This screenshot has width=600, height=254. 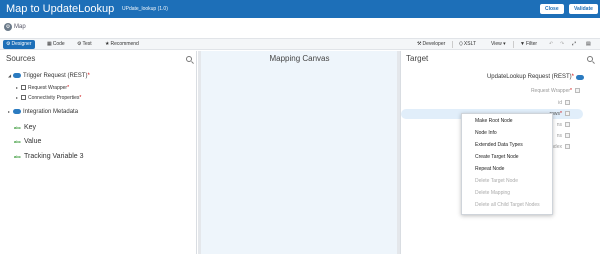 What do you see at coordinates (48, 98) in the screenshot?
I see `tree-node-connectivity-properties: ▸ Connectivity Properties*` at bounding box center [48, 98].